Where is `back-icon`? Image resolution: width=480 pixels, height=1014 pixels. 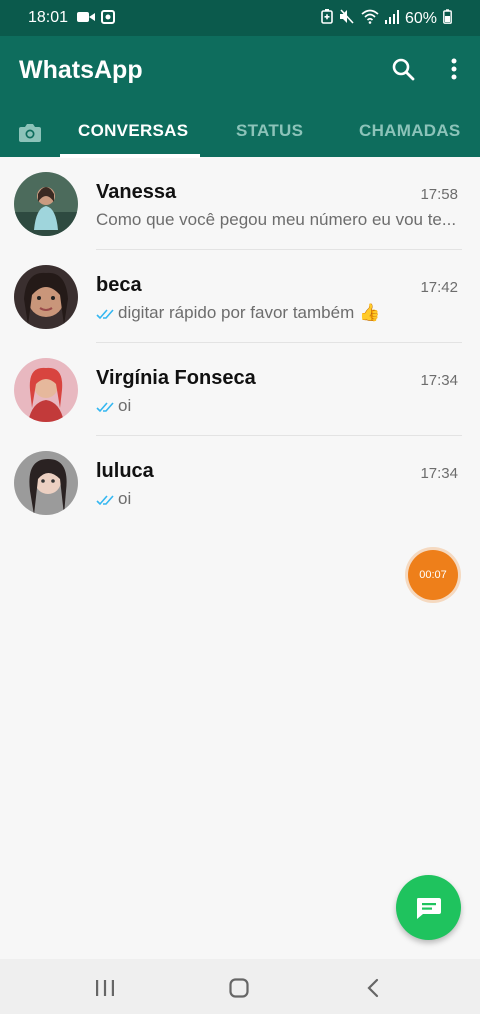
back-icon is located at coordinates (373, 990).